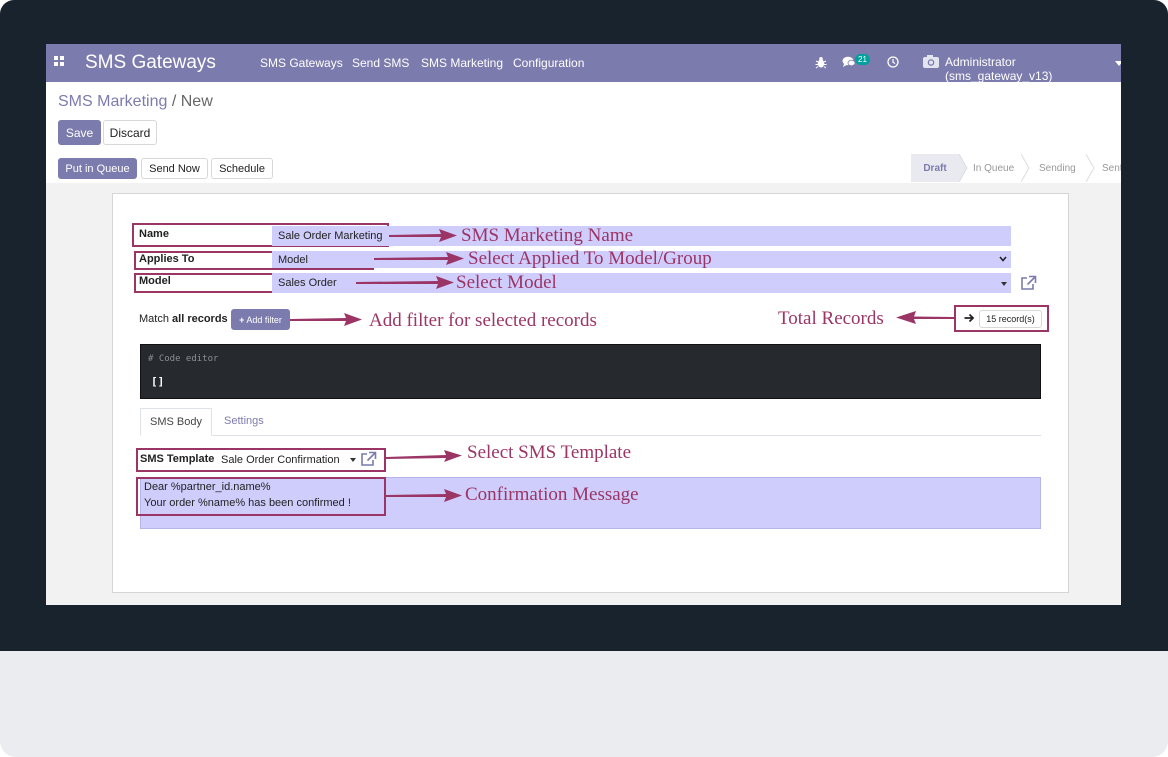  I want to click on name-label: Name, so click(154, 234).